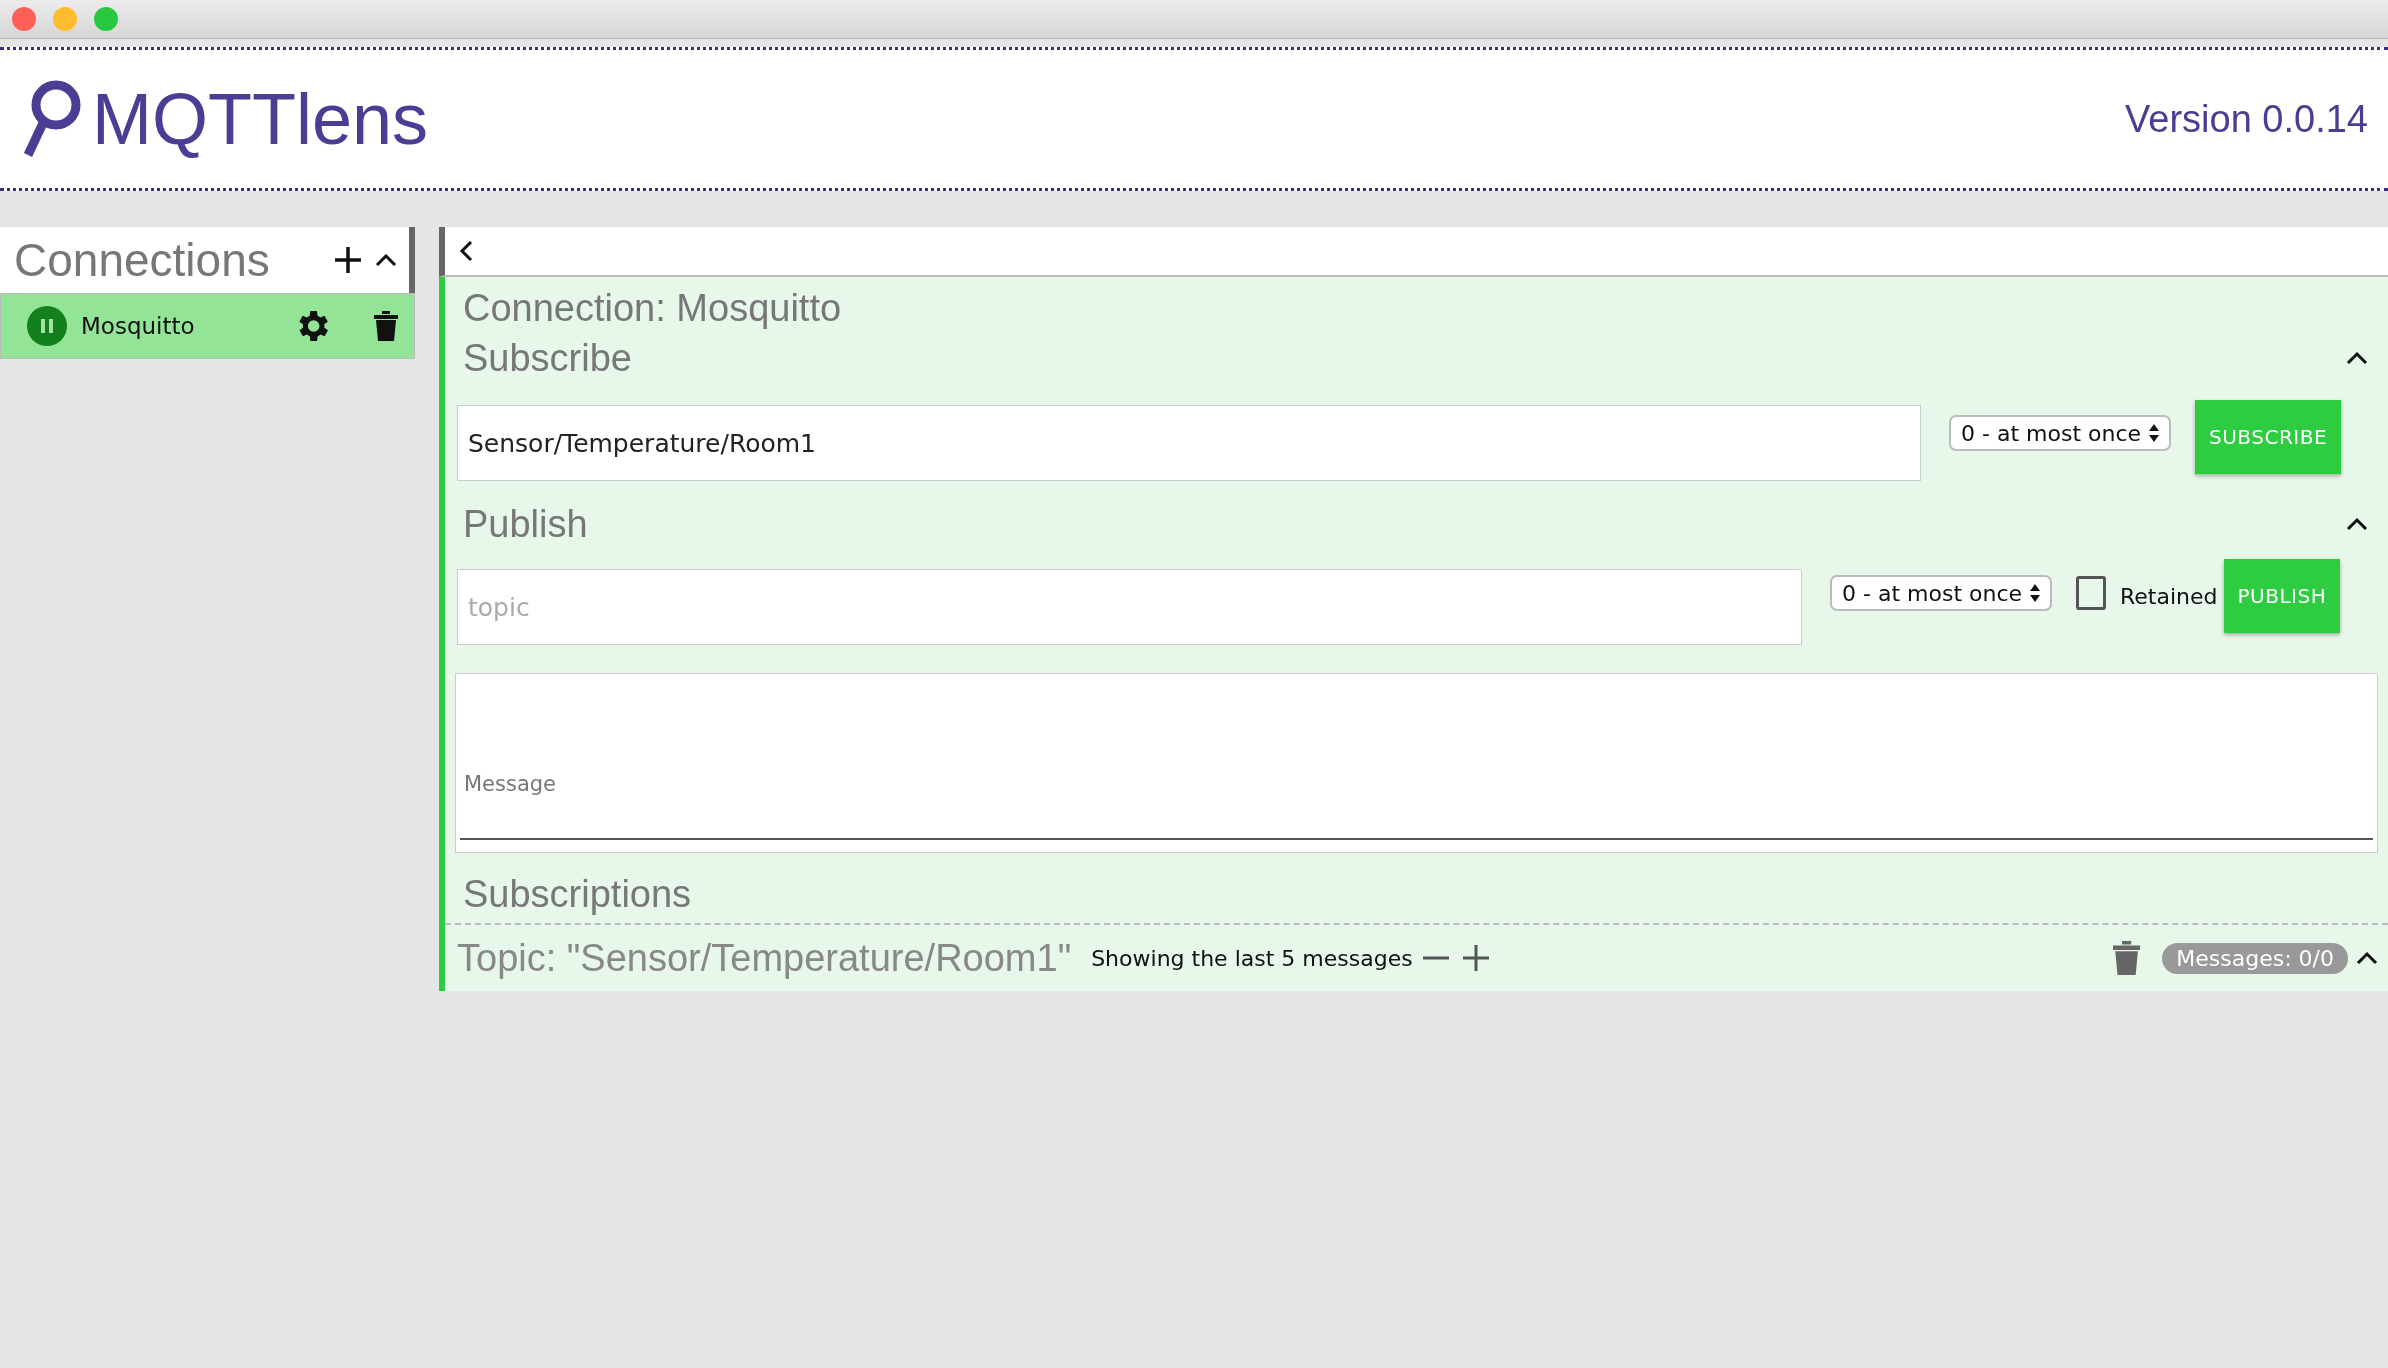 Image resolution: width=2388 pixels, height=1368 pixels. What do you see at coordinates (577, 894) in the screenshot?
I see `subscriptions-heading: Subscriptions` at bounding box center [577, 894].